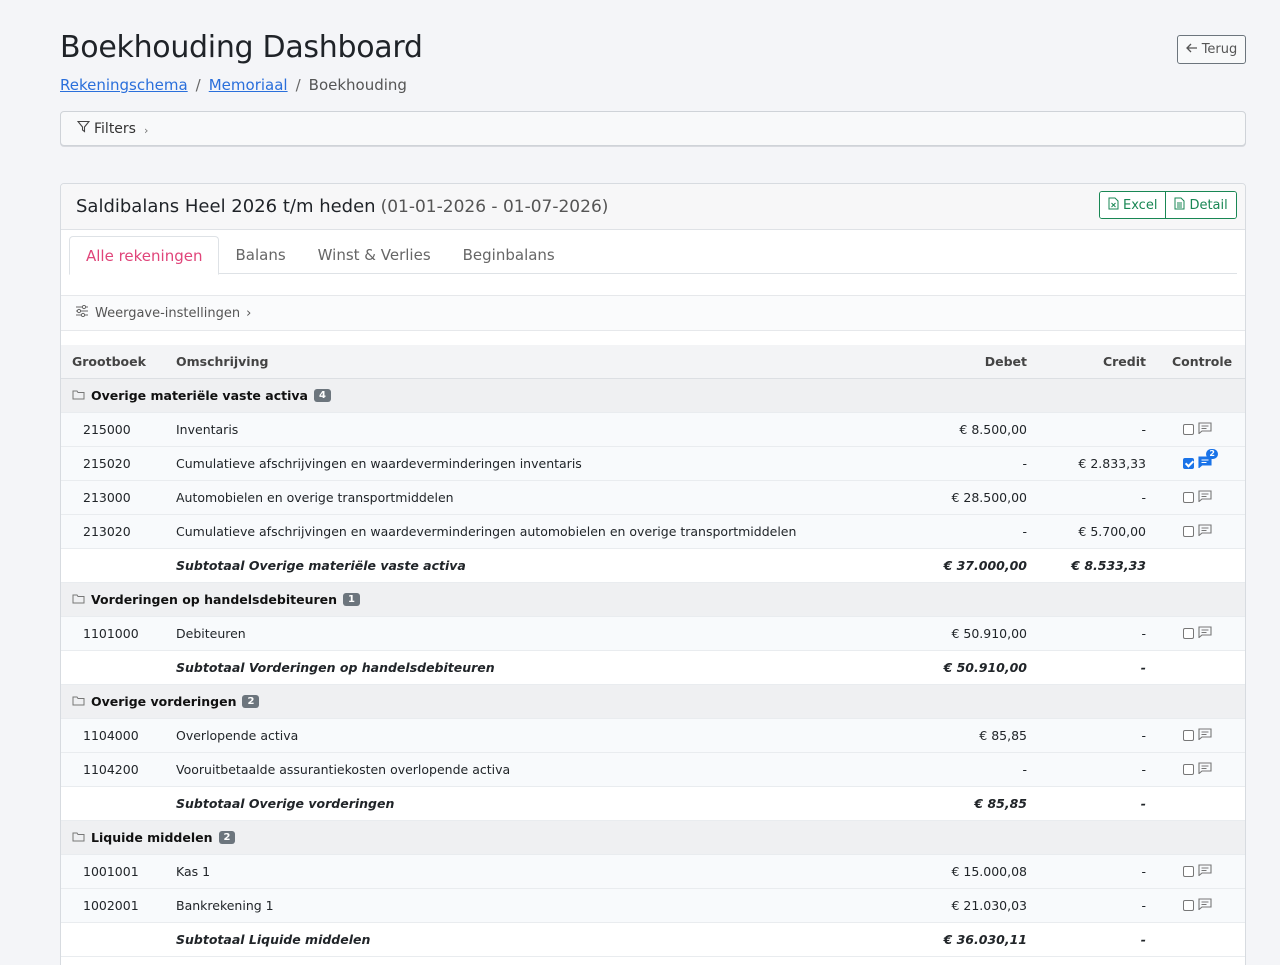 This screenshot has height=965, width=1280. What do you see at coordinates (1208, 205) in the screenshot?
I see `detail-button-label: Detail` at bounding box center [1208, 205].